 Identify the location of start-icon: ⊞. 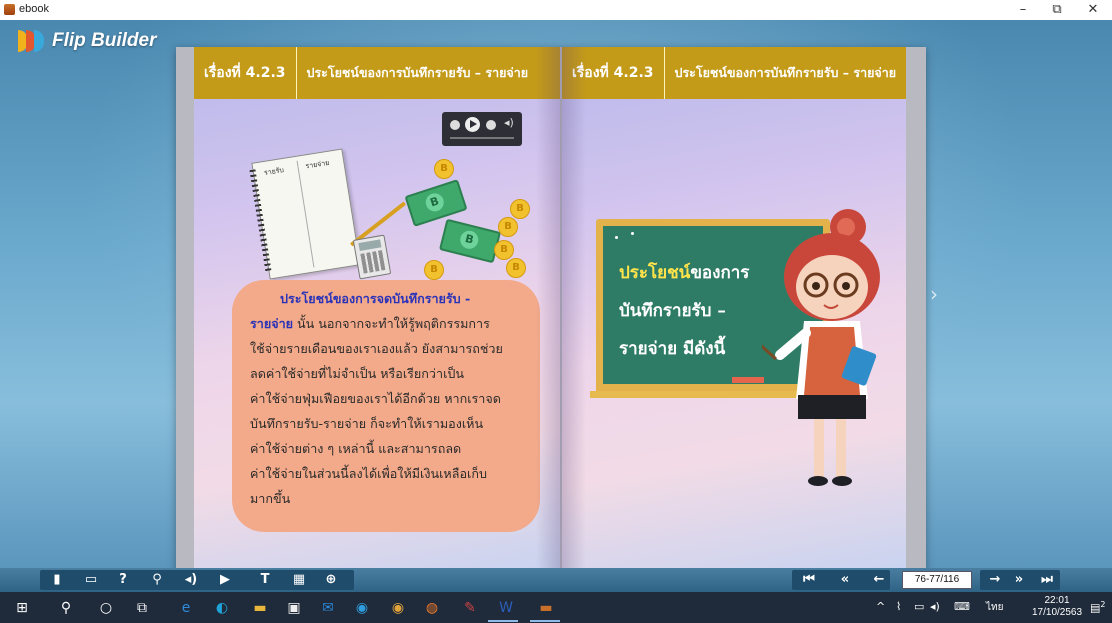
(22, 608).